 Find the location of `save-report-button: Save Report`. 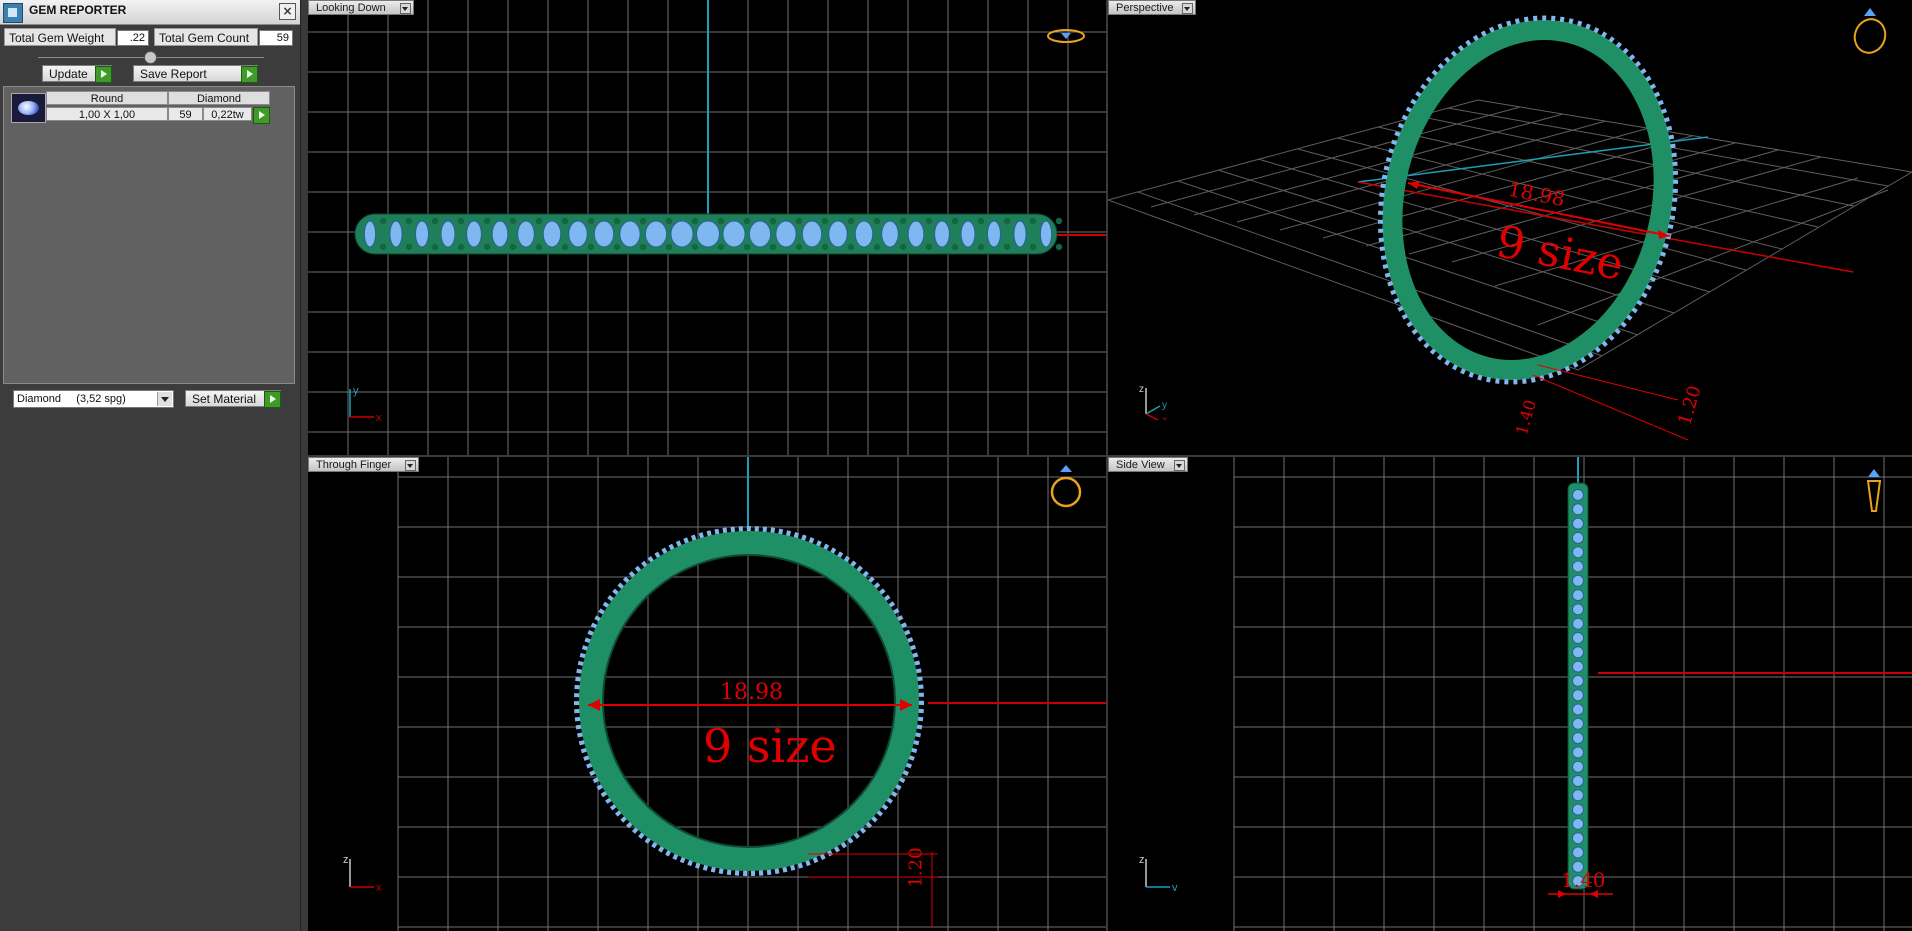

save-report-button: Save Report is located at coordinates (195, 73).